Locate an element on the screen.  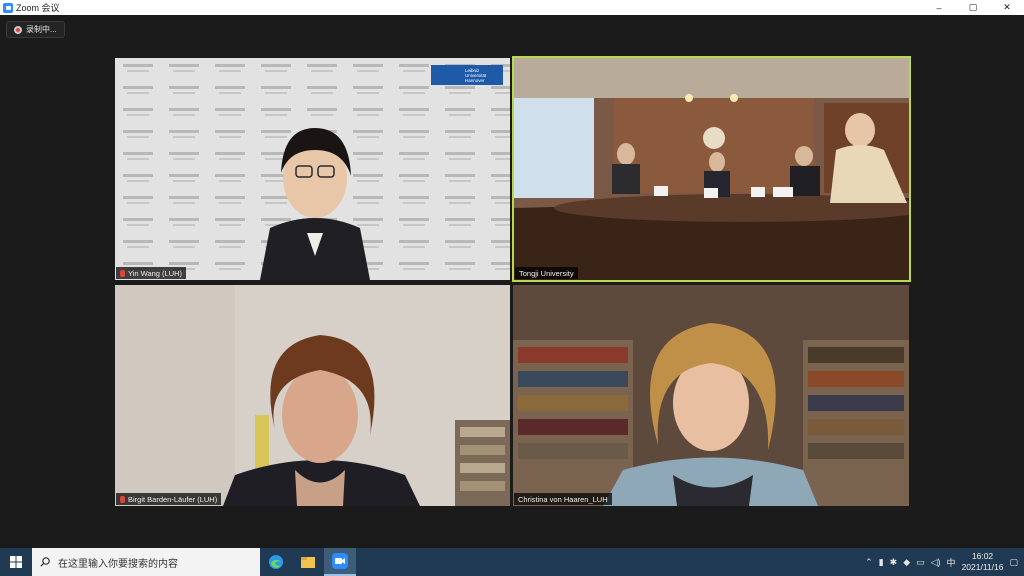
participant-name: Yin Wang (LUH) is located at coordinates (155, 273).